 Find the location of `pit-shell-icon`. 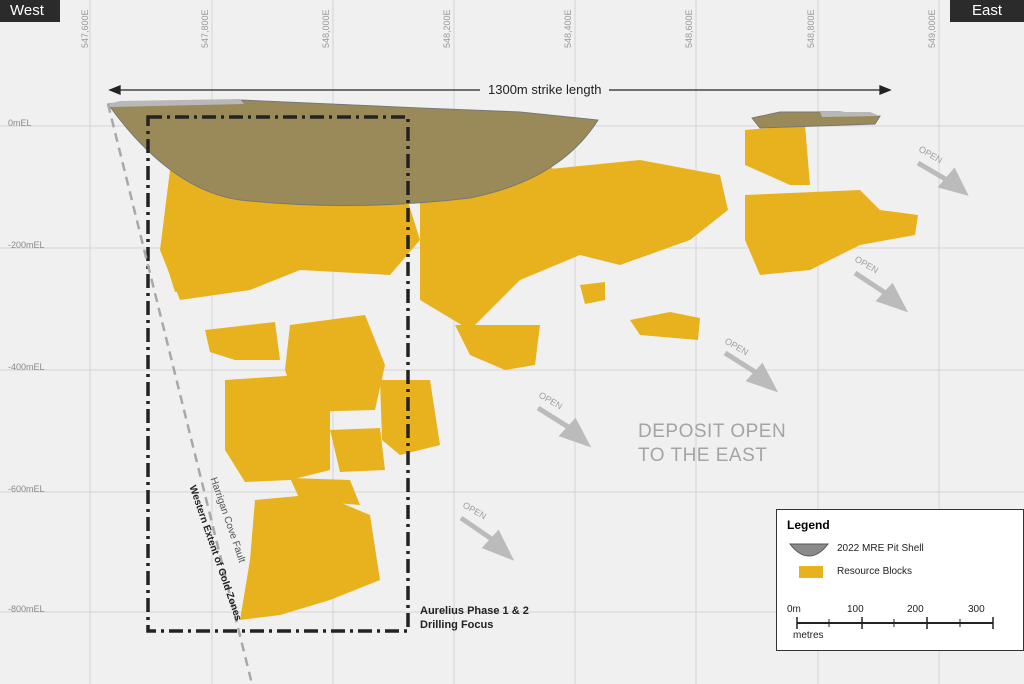

pit-shell-icon is located at coordinates (809, 550).